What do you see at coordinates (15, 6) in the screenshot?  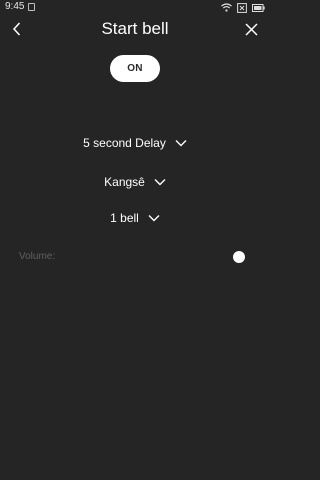 I see `status-time: 9:45` at bounding box center [15, 6].